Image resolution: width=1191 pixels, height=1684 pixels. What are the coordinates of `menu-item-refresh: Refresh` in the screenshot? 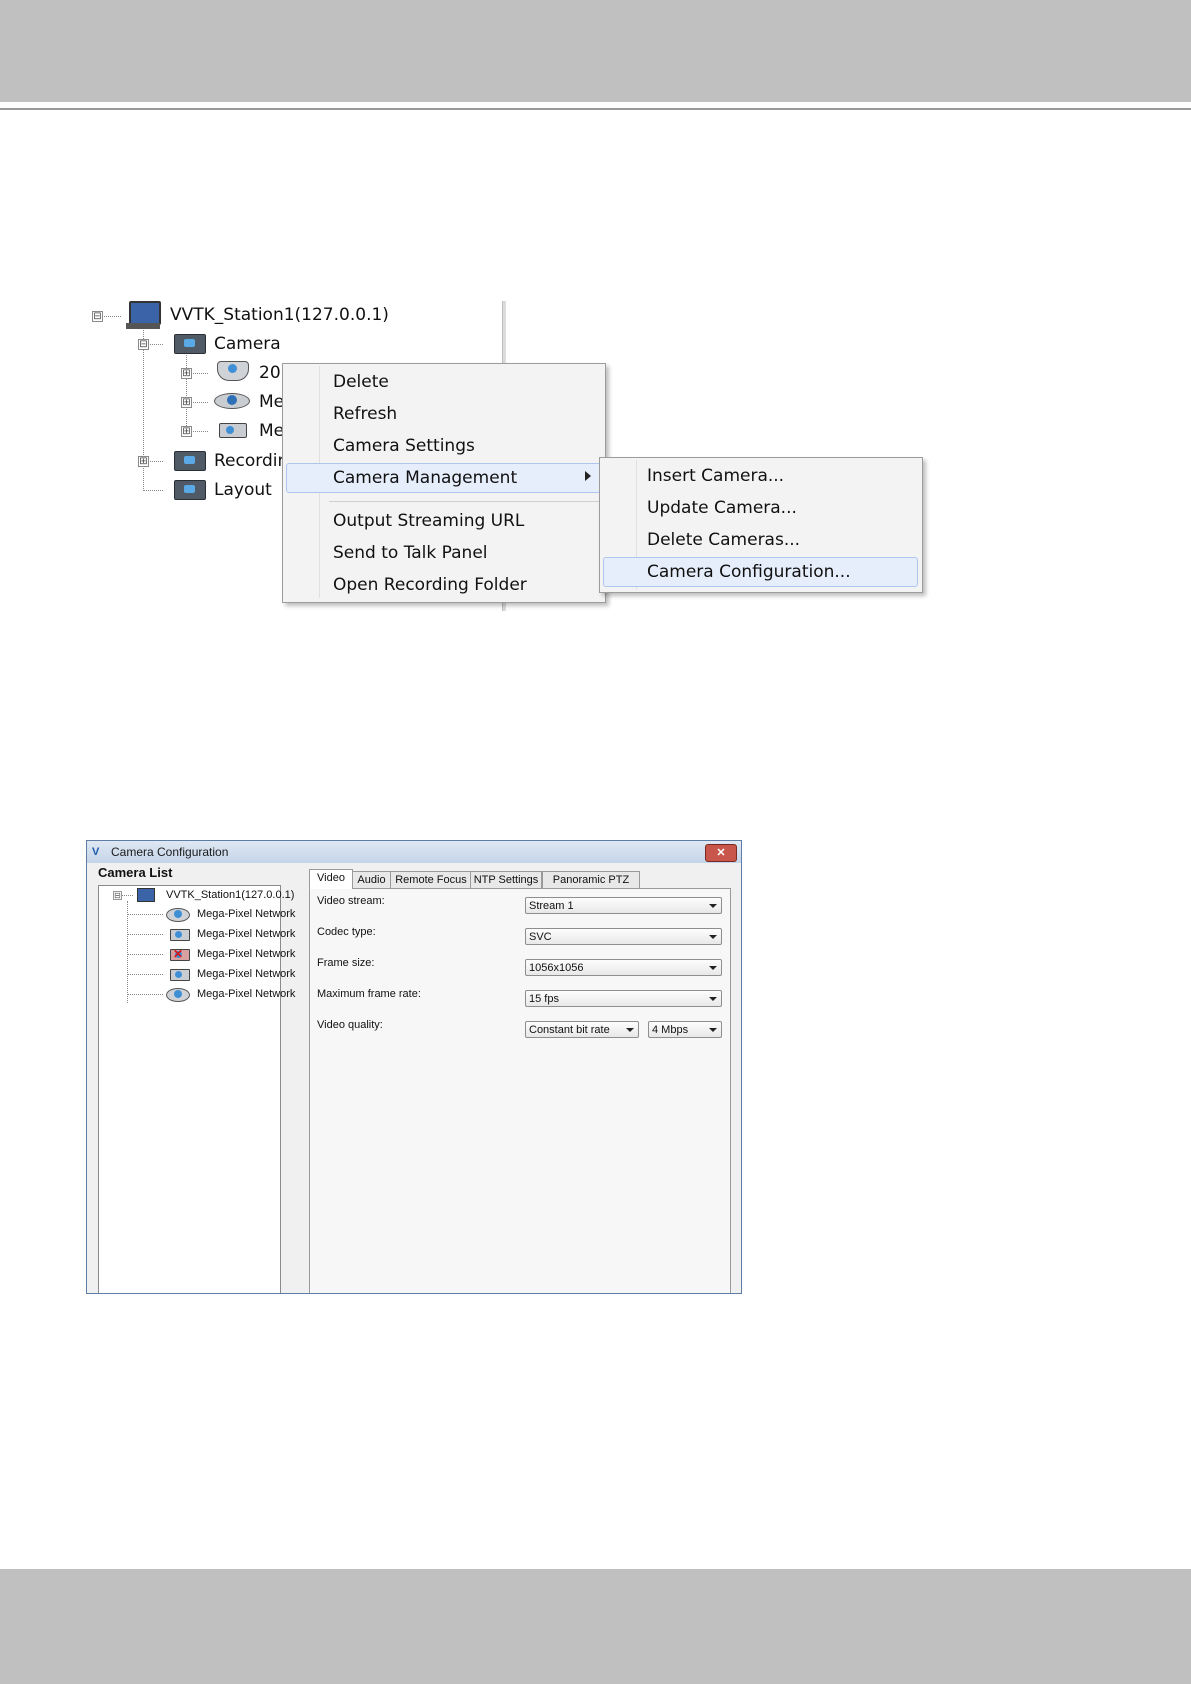 It's located at (365, 414).